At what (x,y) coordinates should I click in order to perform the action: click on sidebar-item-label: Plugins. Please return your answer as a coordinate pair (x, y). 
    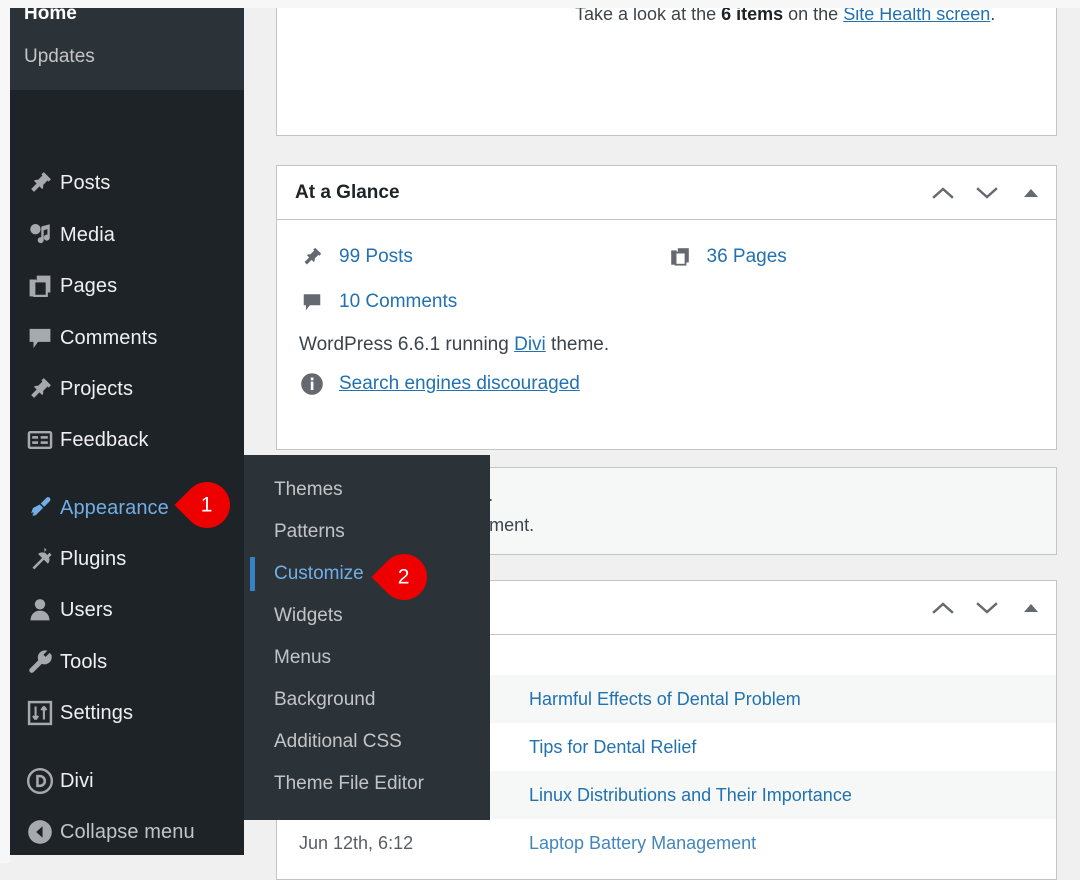
    Looking at the image, I should click on (93, 558).